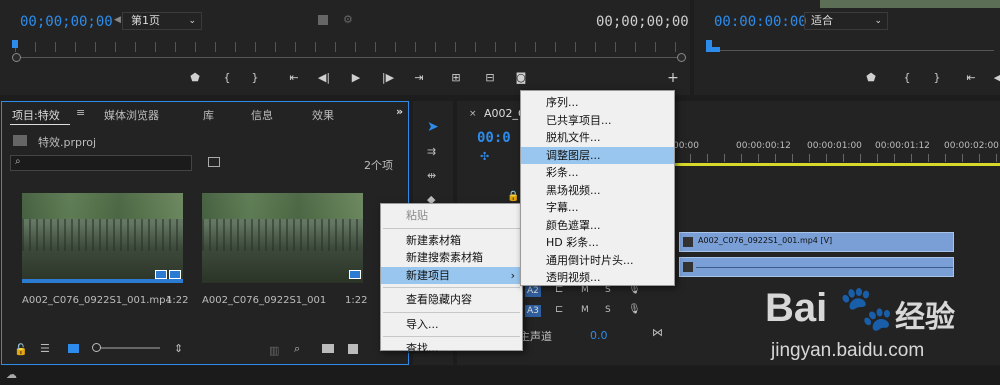  I want to click on automate-icon: ▥, so click(274, 350).